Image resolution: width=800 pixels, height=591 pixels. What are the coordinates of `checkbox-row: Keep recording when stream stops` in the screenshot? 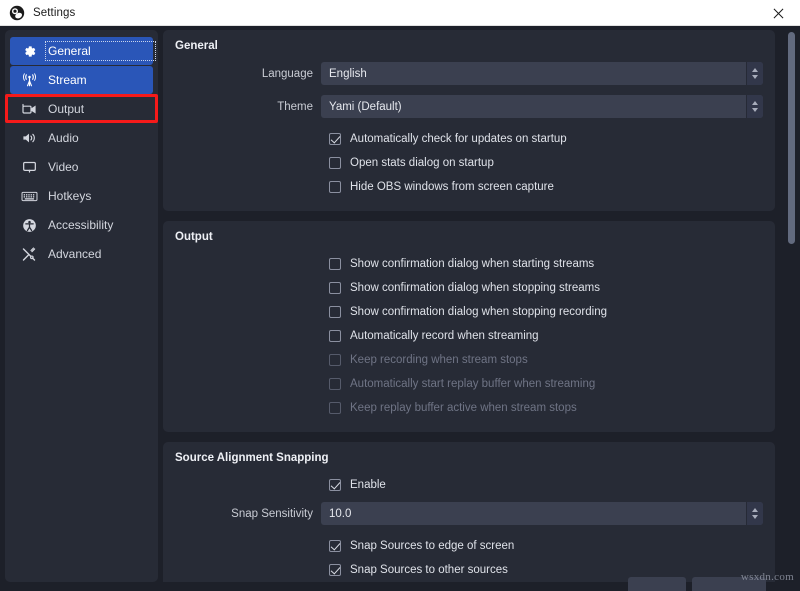 It's located at (469, 360).